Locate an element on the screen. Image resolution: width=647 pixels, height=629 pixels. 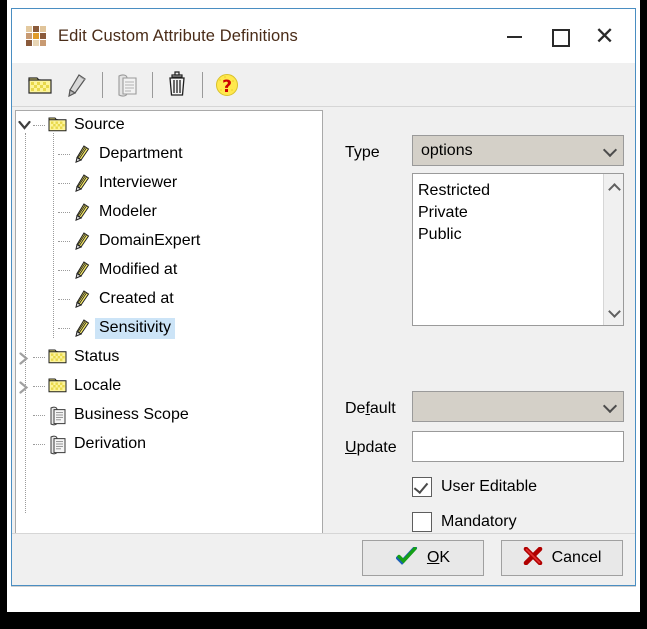
tree-item-business-scope: Business Scope is located at coordinates (169, 415).